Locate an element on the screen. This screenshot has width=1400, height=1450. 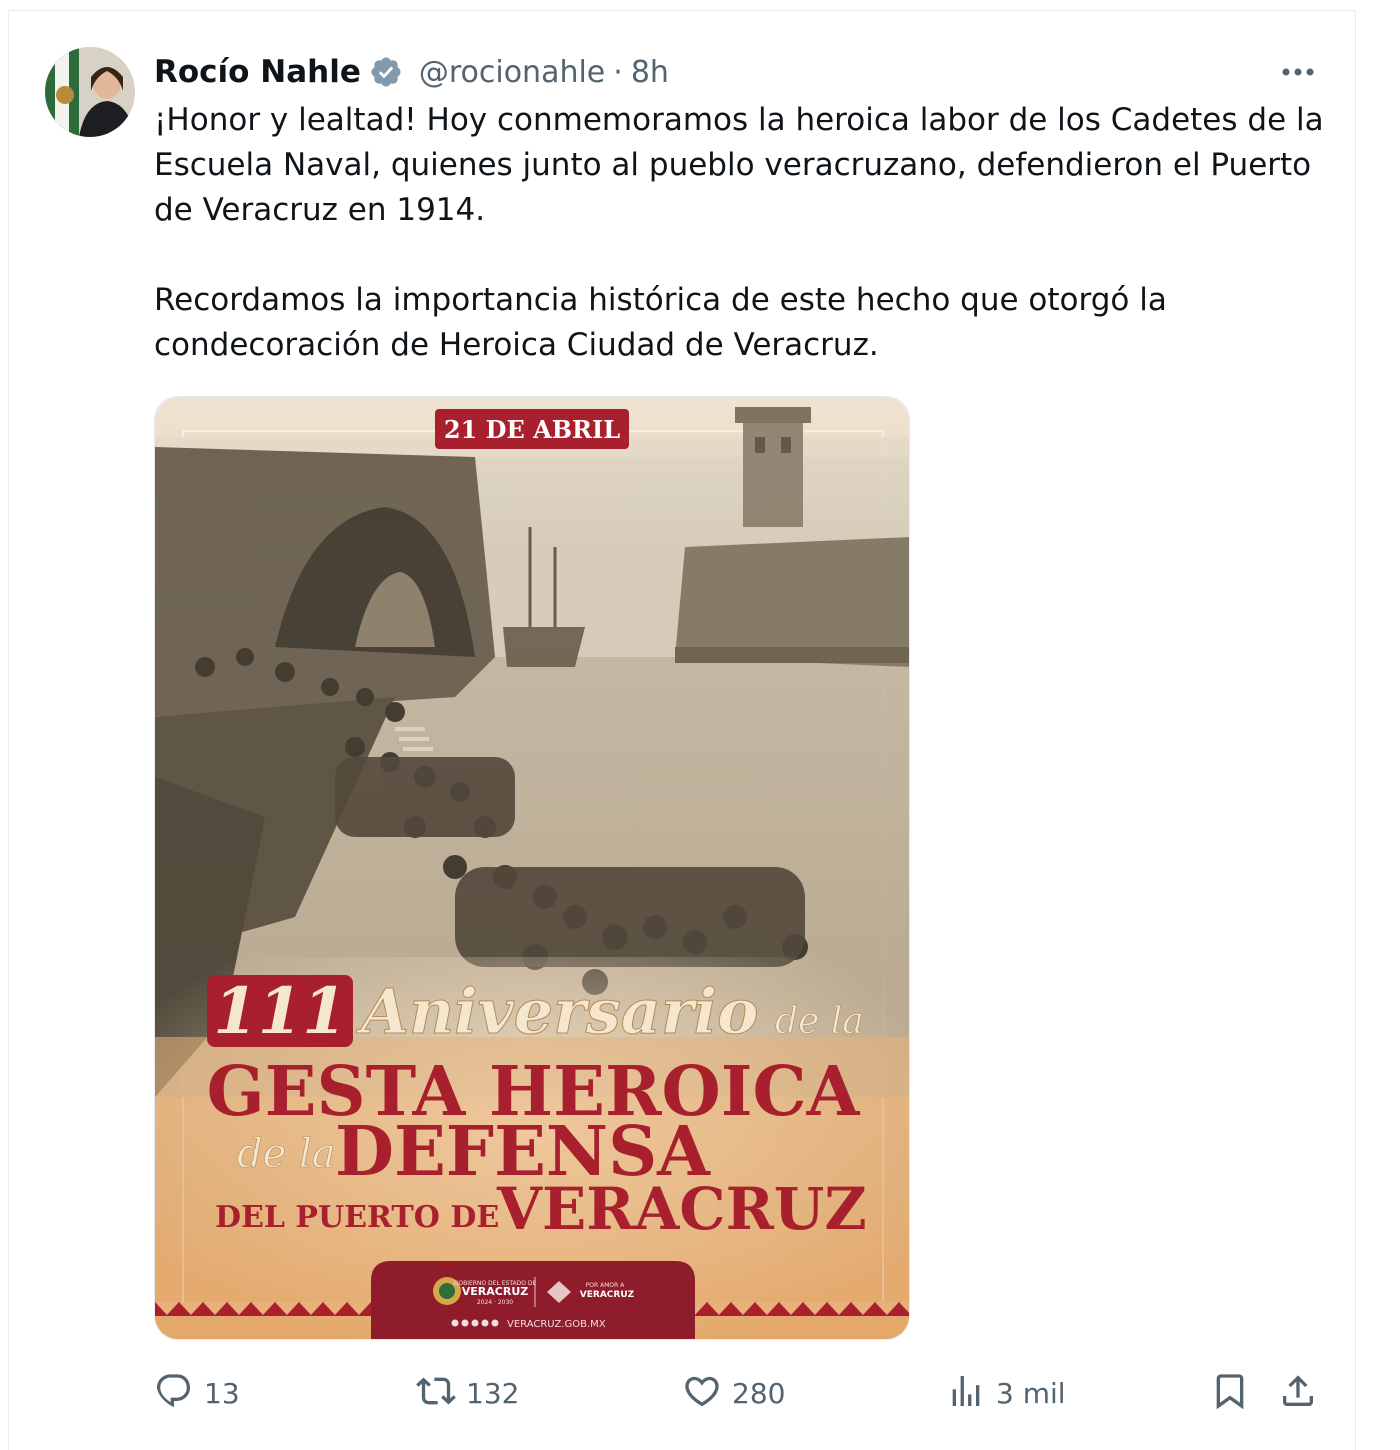
user-name: Rocío Nahle is located at coordinates (257, 72).